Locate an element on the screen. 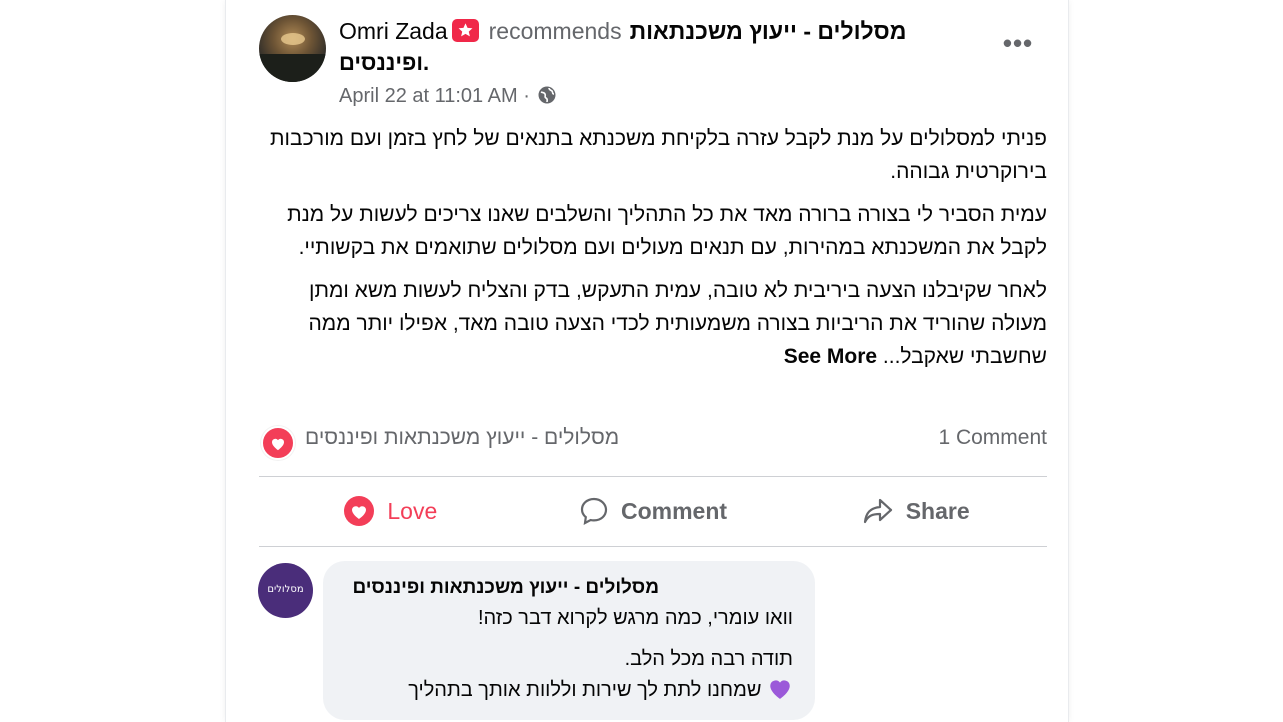 The width and height of the screenshot is (1283, 722). comment-label: Comment is located at coordinates (674, 510).